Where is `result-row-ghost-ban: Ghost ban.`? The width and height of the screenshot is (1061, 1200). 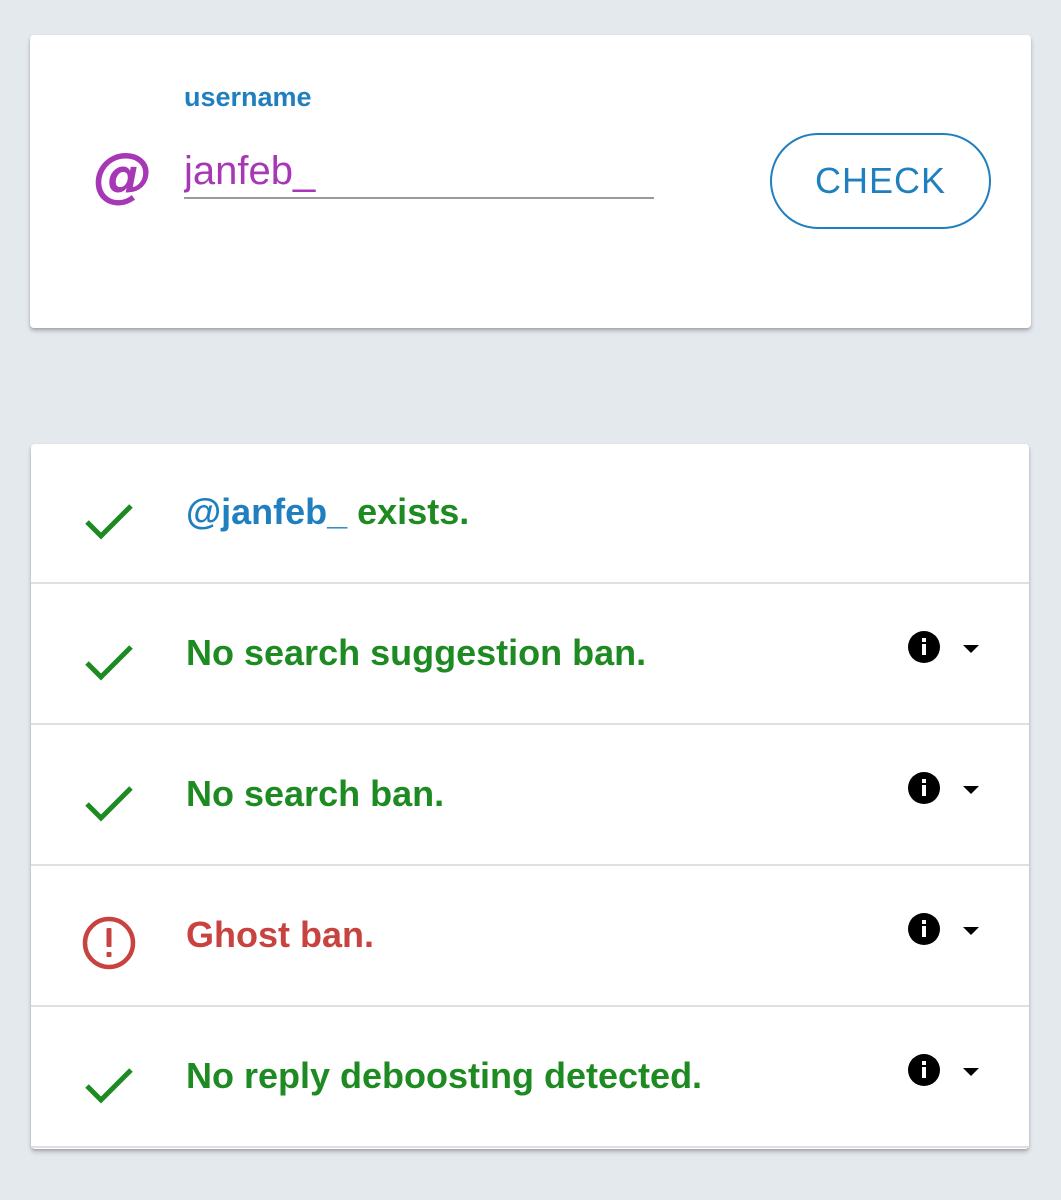 result-row-ghost-ban: Ghost ban. is located at coordinates (530, 937).